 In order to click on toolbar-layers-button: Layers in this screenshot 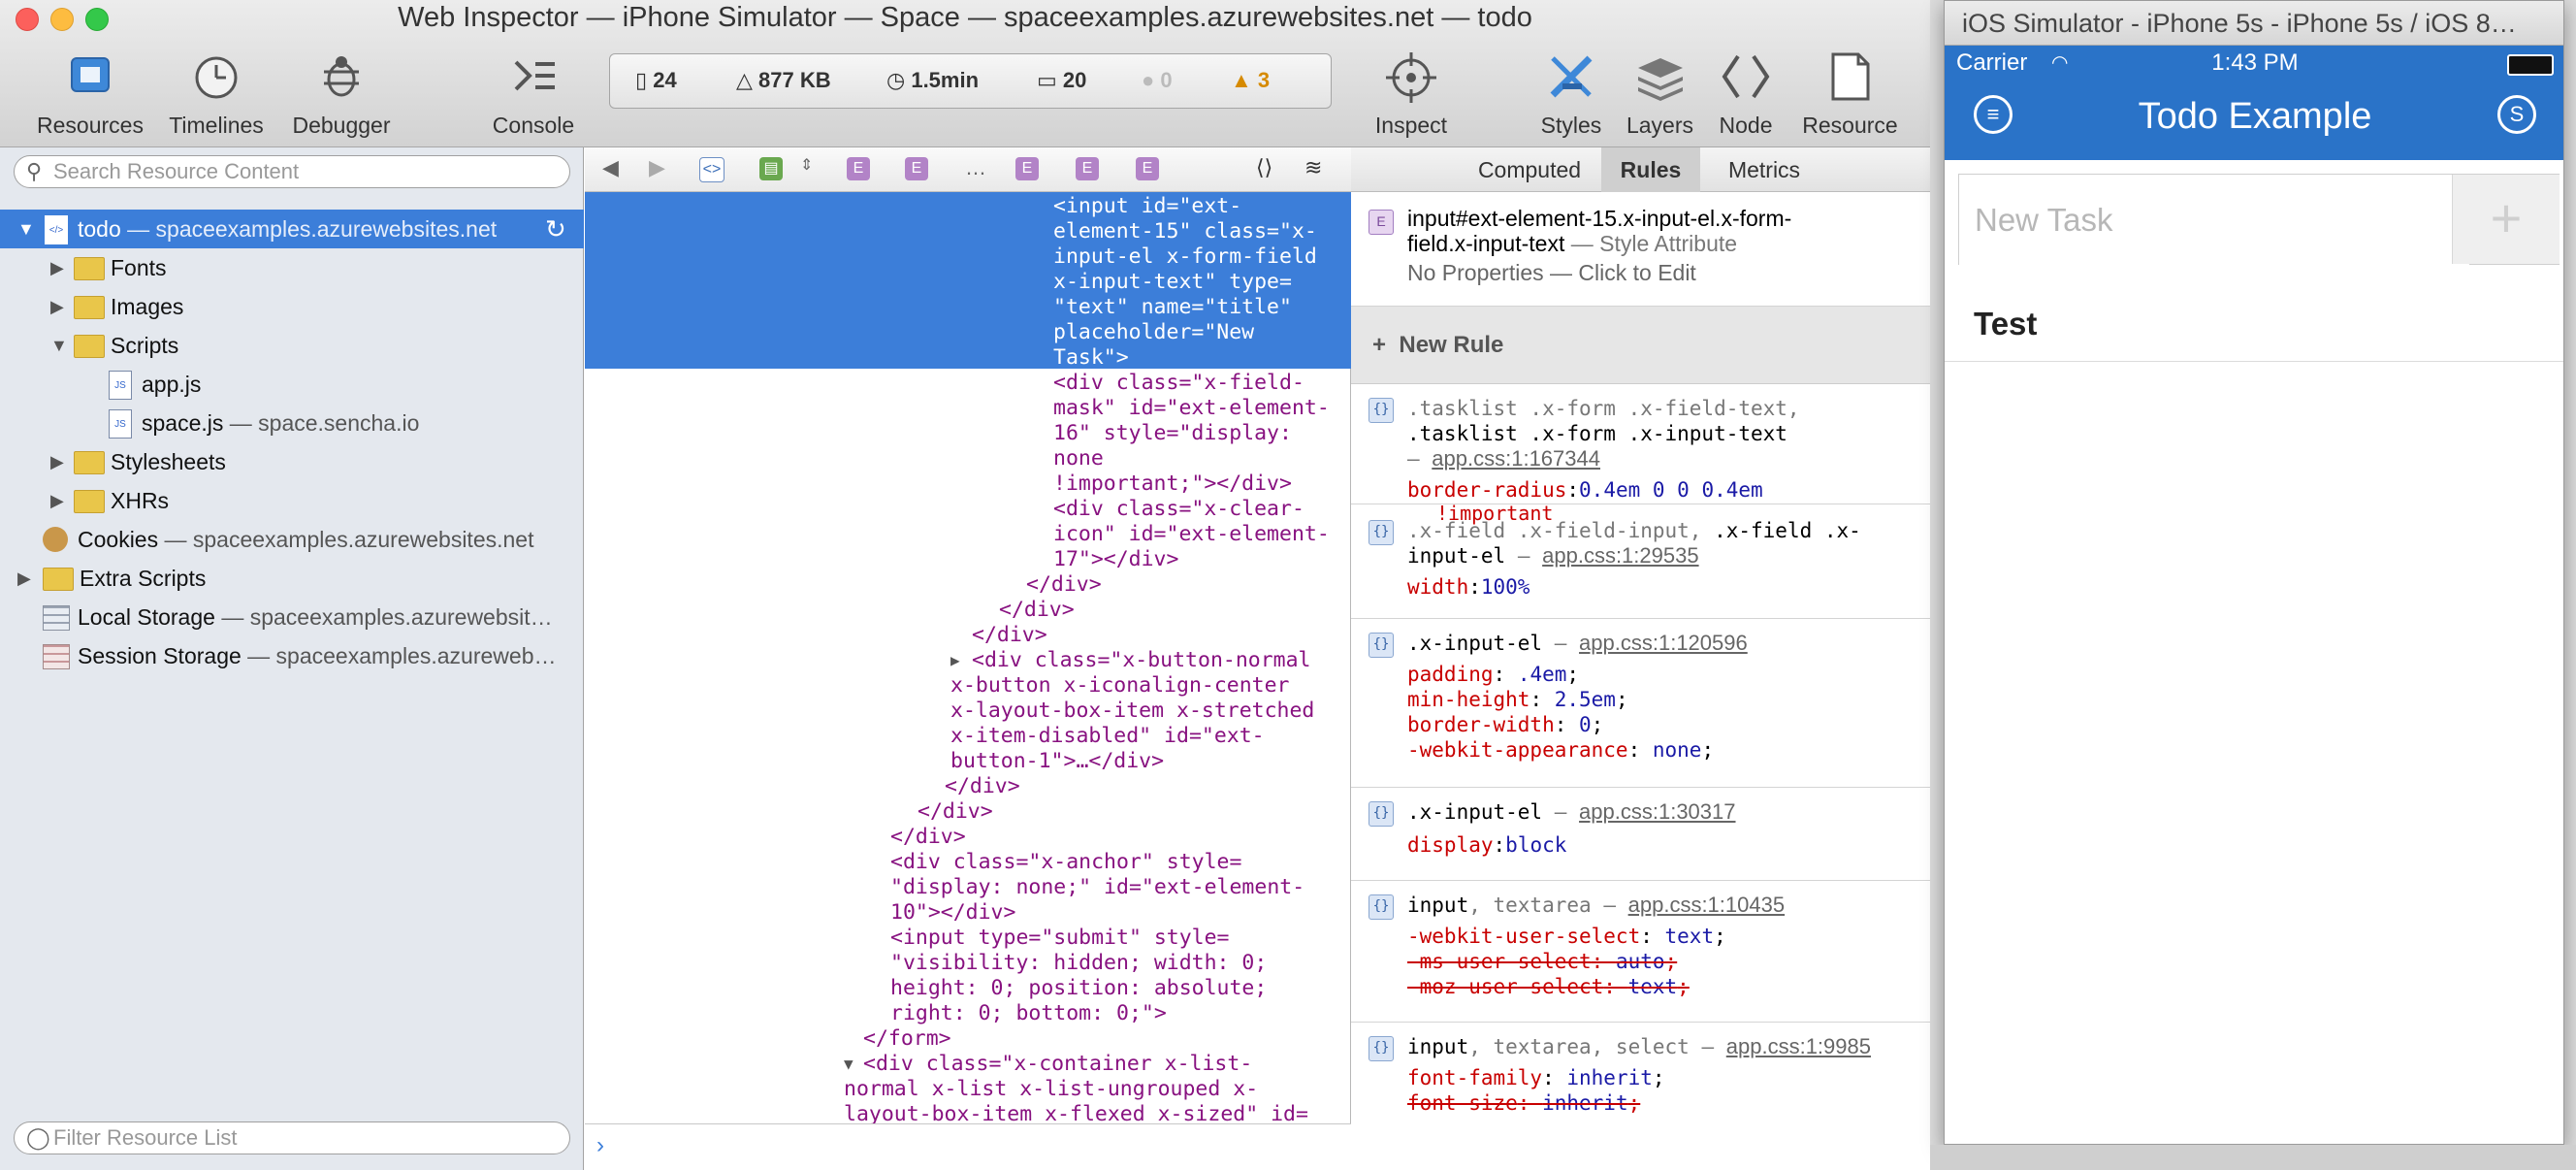, I will do `click(1660, 97)`.